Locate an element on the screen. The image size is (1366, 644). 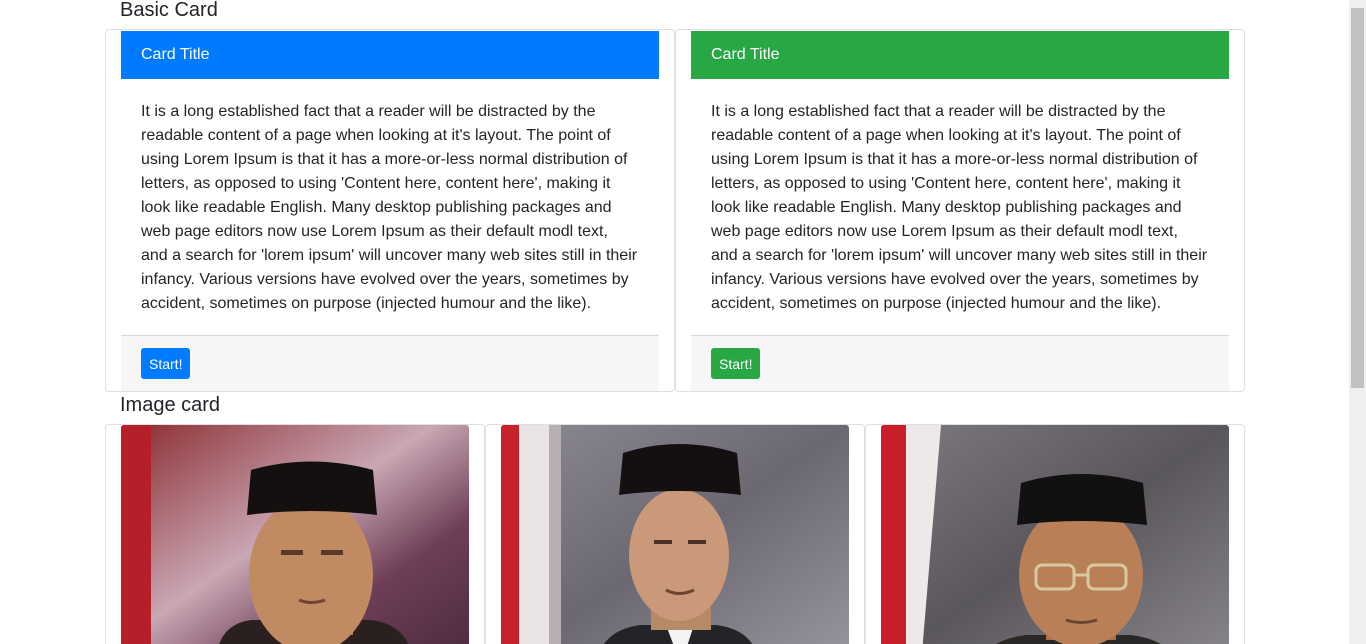
scrollbar-thumb is located at coordinates (1357, 198).